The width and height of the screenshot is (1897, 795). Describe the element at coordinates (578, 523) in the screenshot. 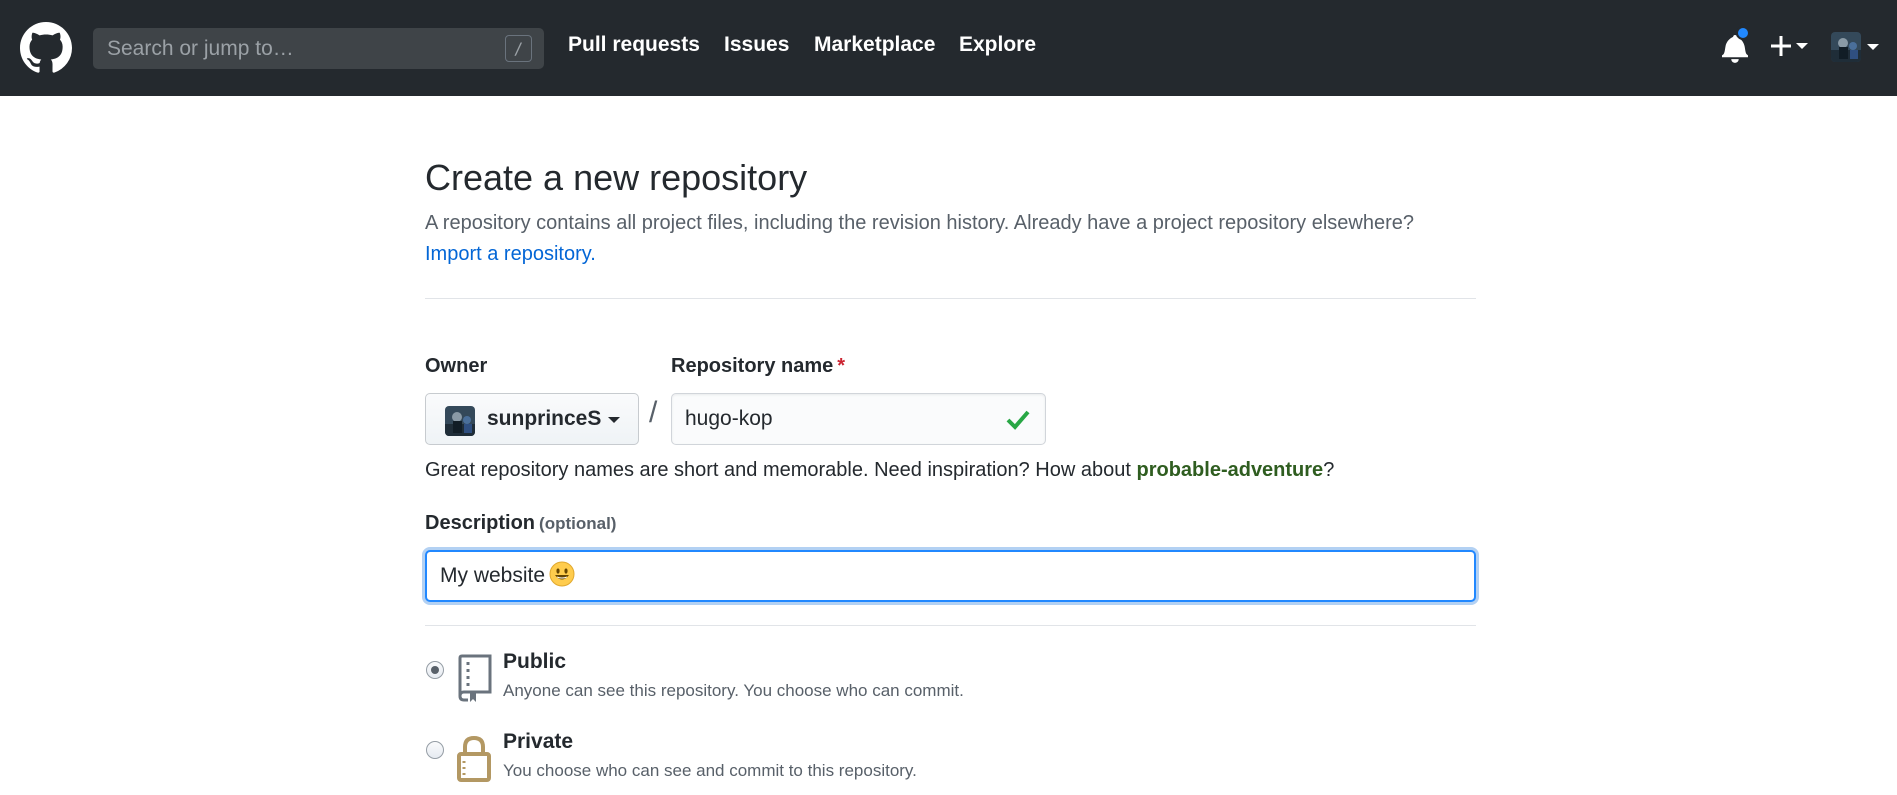

I see `optional-hint: (optional)` at that location.